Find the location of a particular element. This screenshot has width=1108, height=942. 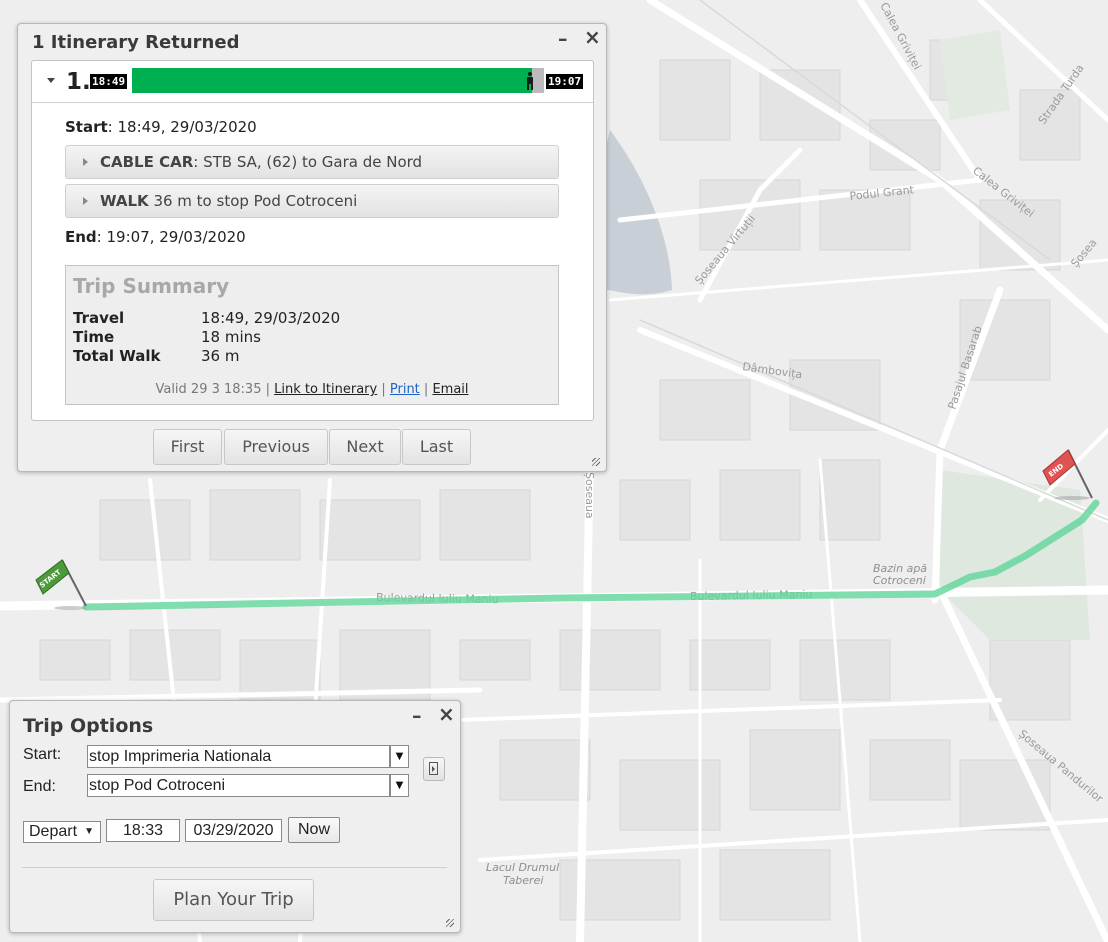

start-field-label: Start: is located at coordinates (42, 754).